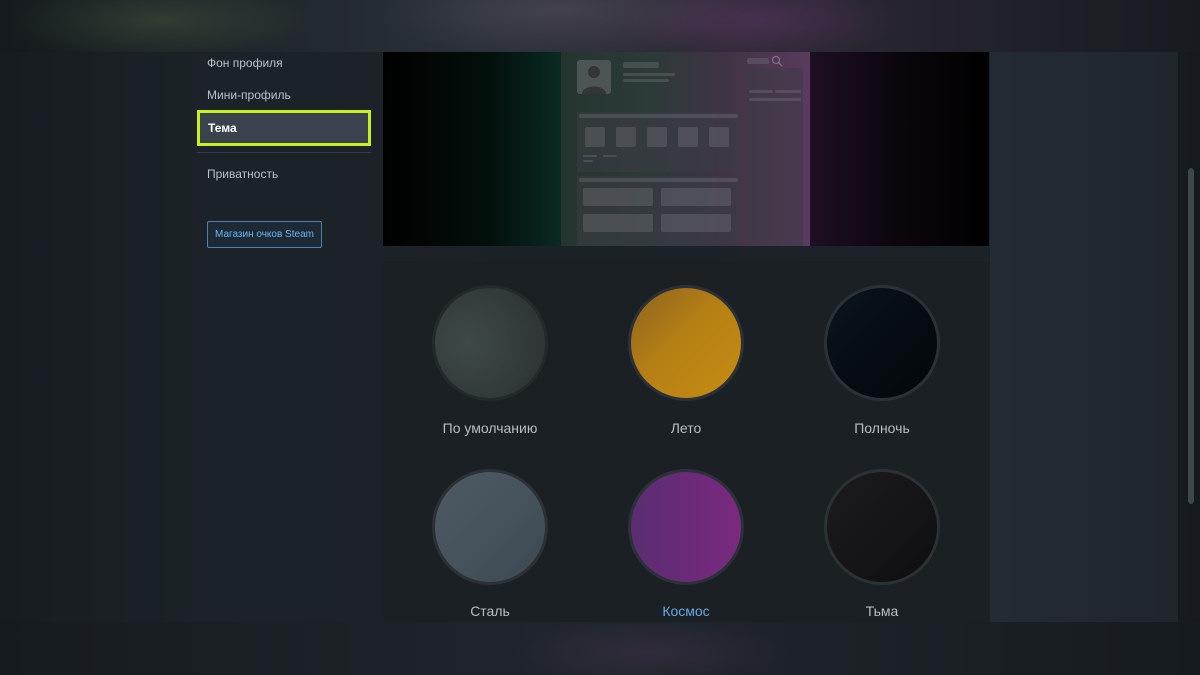  I want to click on sidebar-item-theme: Тема, so click(284, 128).